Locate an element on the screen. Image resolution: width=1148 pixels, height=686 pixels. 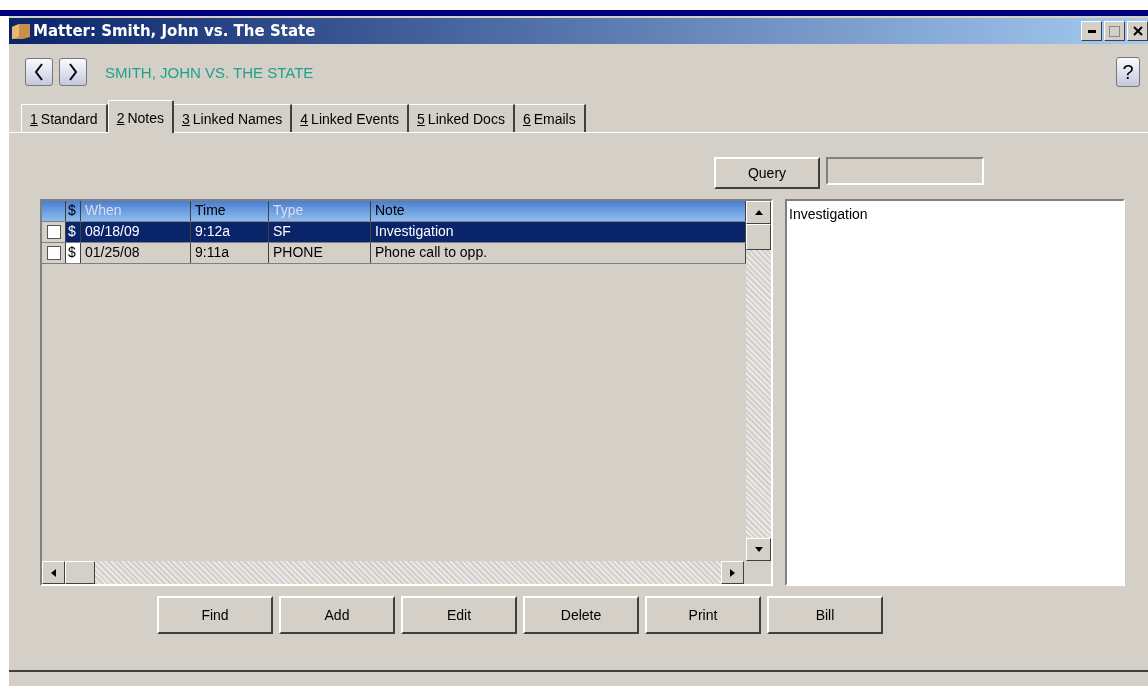
right-arrow-icon is located at coordinates (732, 572).